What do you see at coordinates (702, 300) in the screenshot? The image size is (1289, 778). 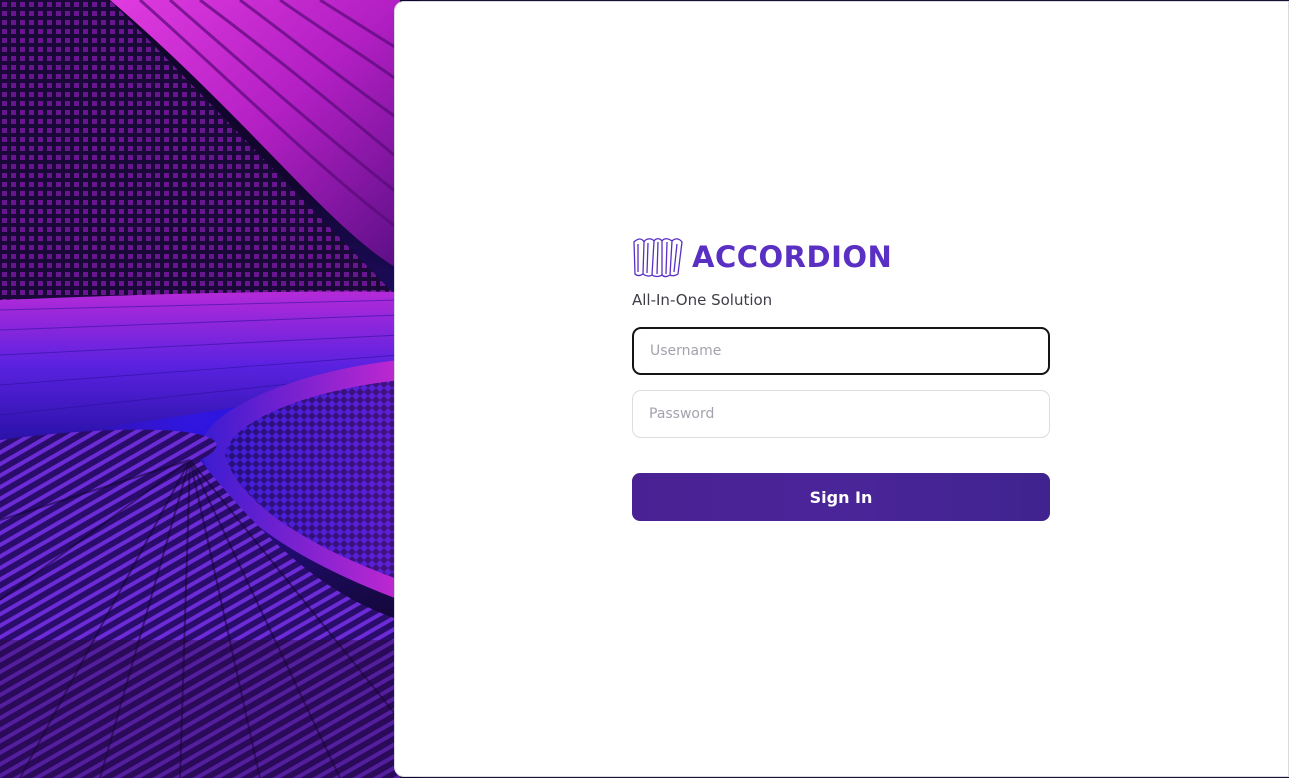 I see `brand-tagline: All-In-One Solution` at bounding box center [702, 300].